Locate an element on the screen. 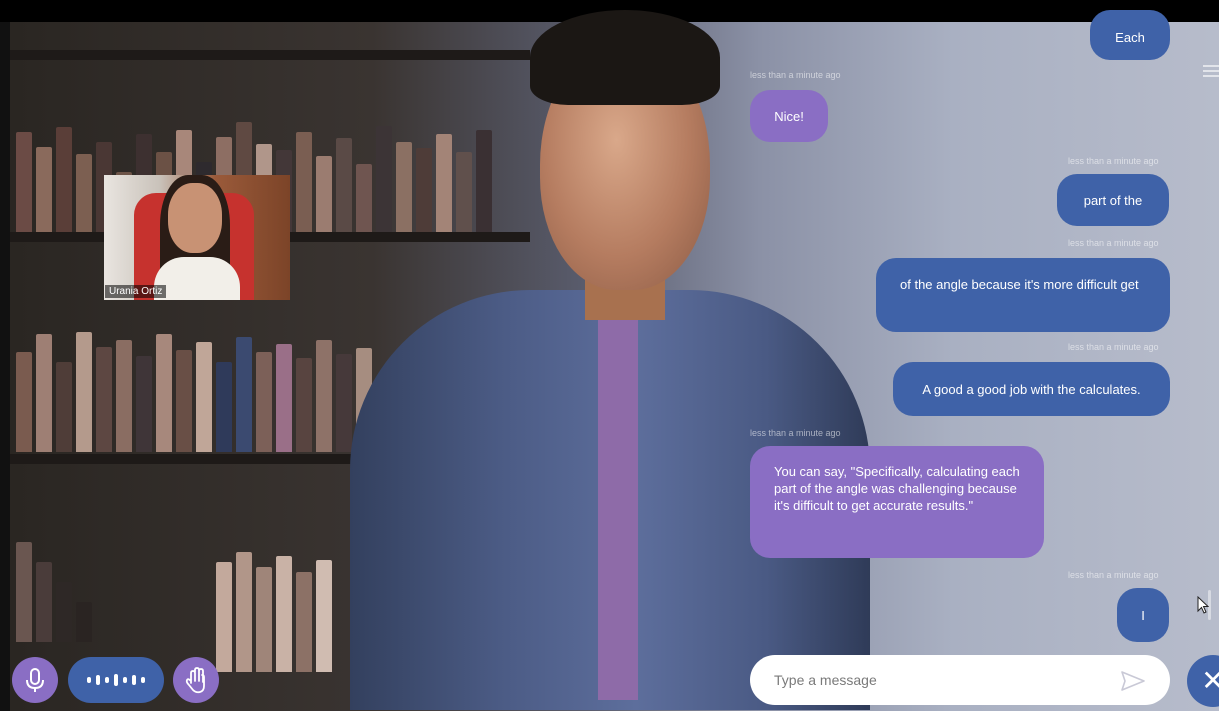  message-text: part of the is located at coordinates (1113, 200).